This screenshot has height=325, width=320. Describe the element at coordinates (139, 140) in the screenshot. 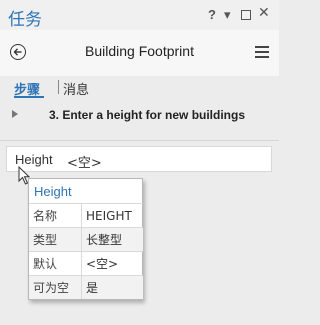

I see `divider` at that location.